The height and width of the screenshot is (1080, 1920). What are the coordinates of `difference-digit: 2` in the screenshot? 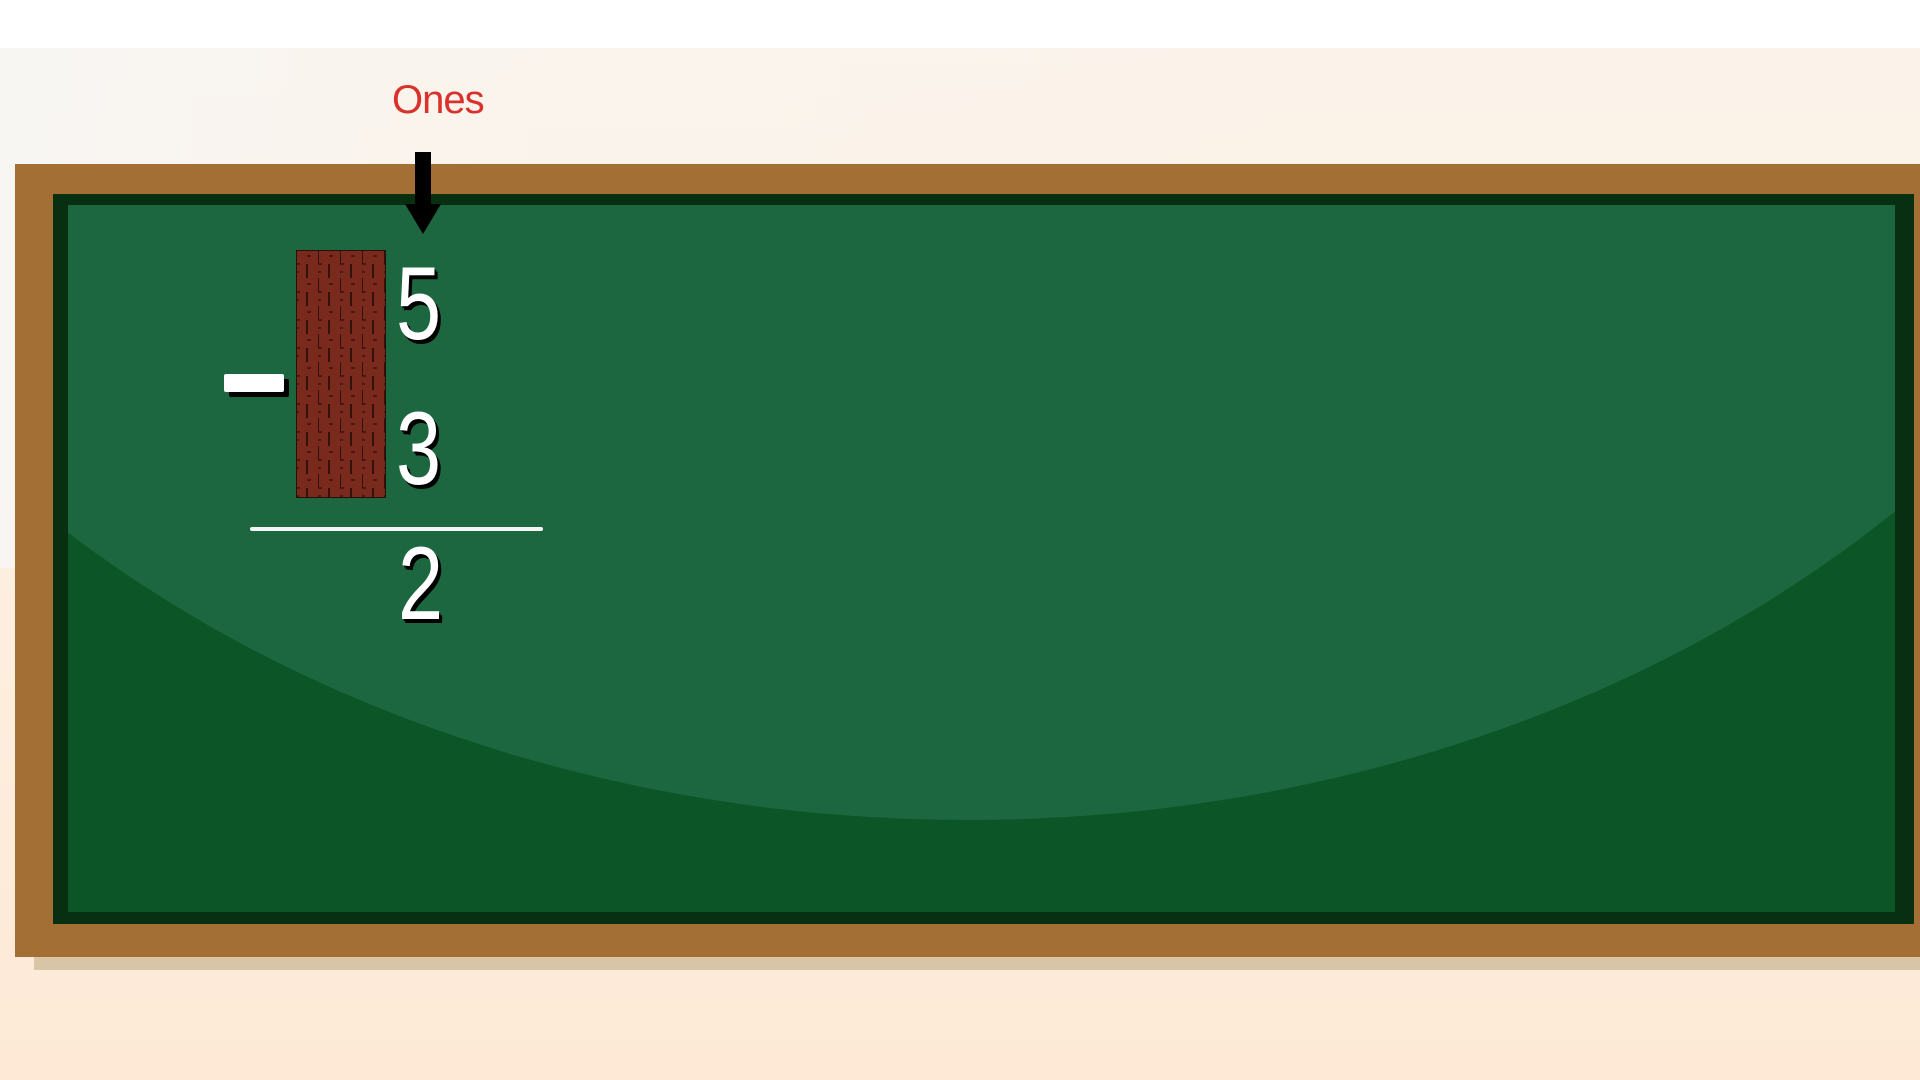 It's located at (421, 584).